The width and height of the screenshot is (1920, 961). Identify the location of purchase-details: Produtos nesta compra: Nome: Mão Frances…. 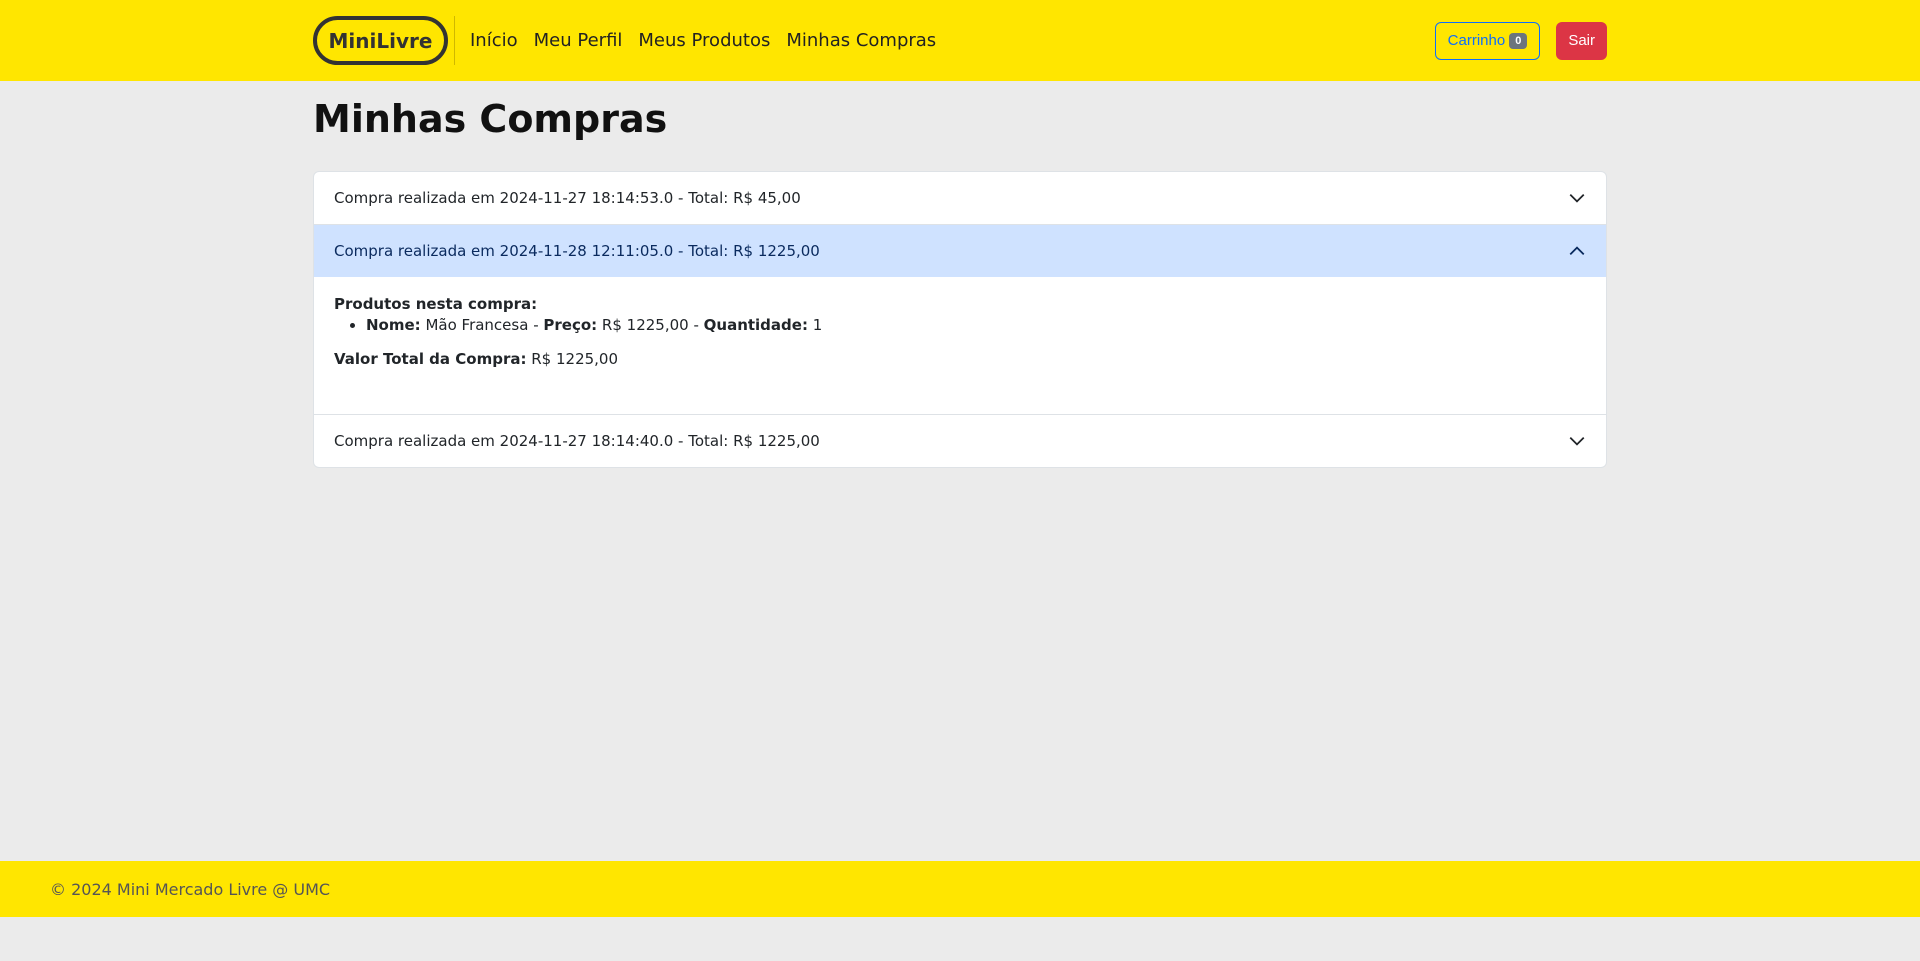
(960, 345).